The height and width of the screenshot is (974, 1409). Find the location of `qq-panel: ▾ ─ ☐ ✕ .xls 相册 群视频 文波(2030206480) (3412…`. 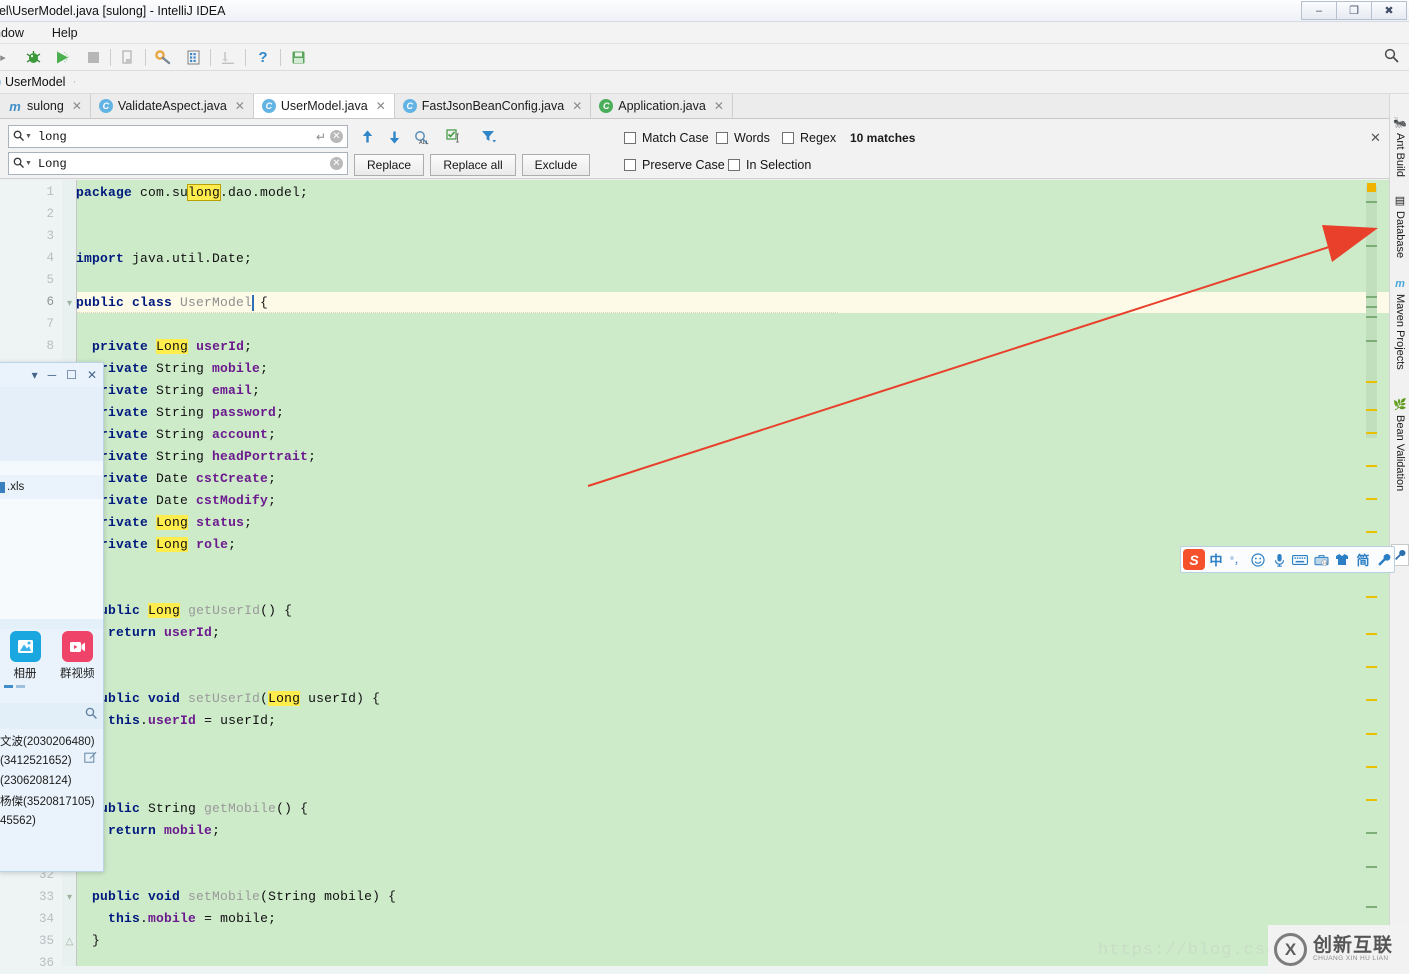

qq-panel: ▾ ─ ☐ ✕ .xls 相册 群视频 文波(2030206480) (3412… is located at coordinates (52, 617).